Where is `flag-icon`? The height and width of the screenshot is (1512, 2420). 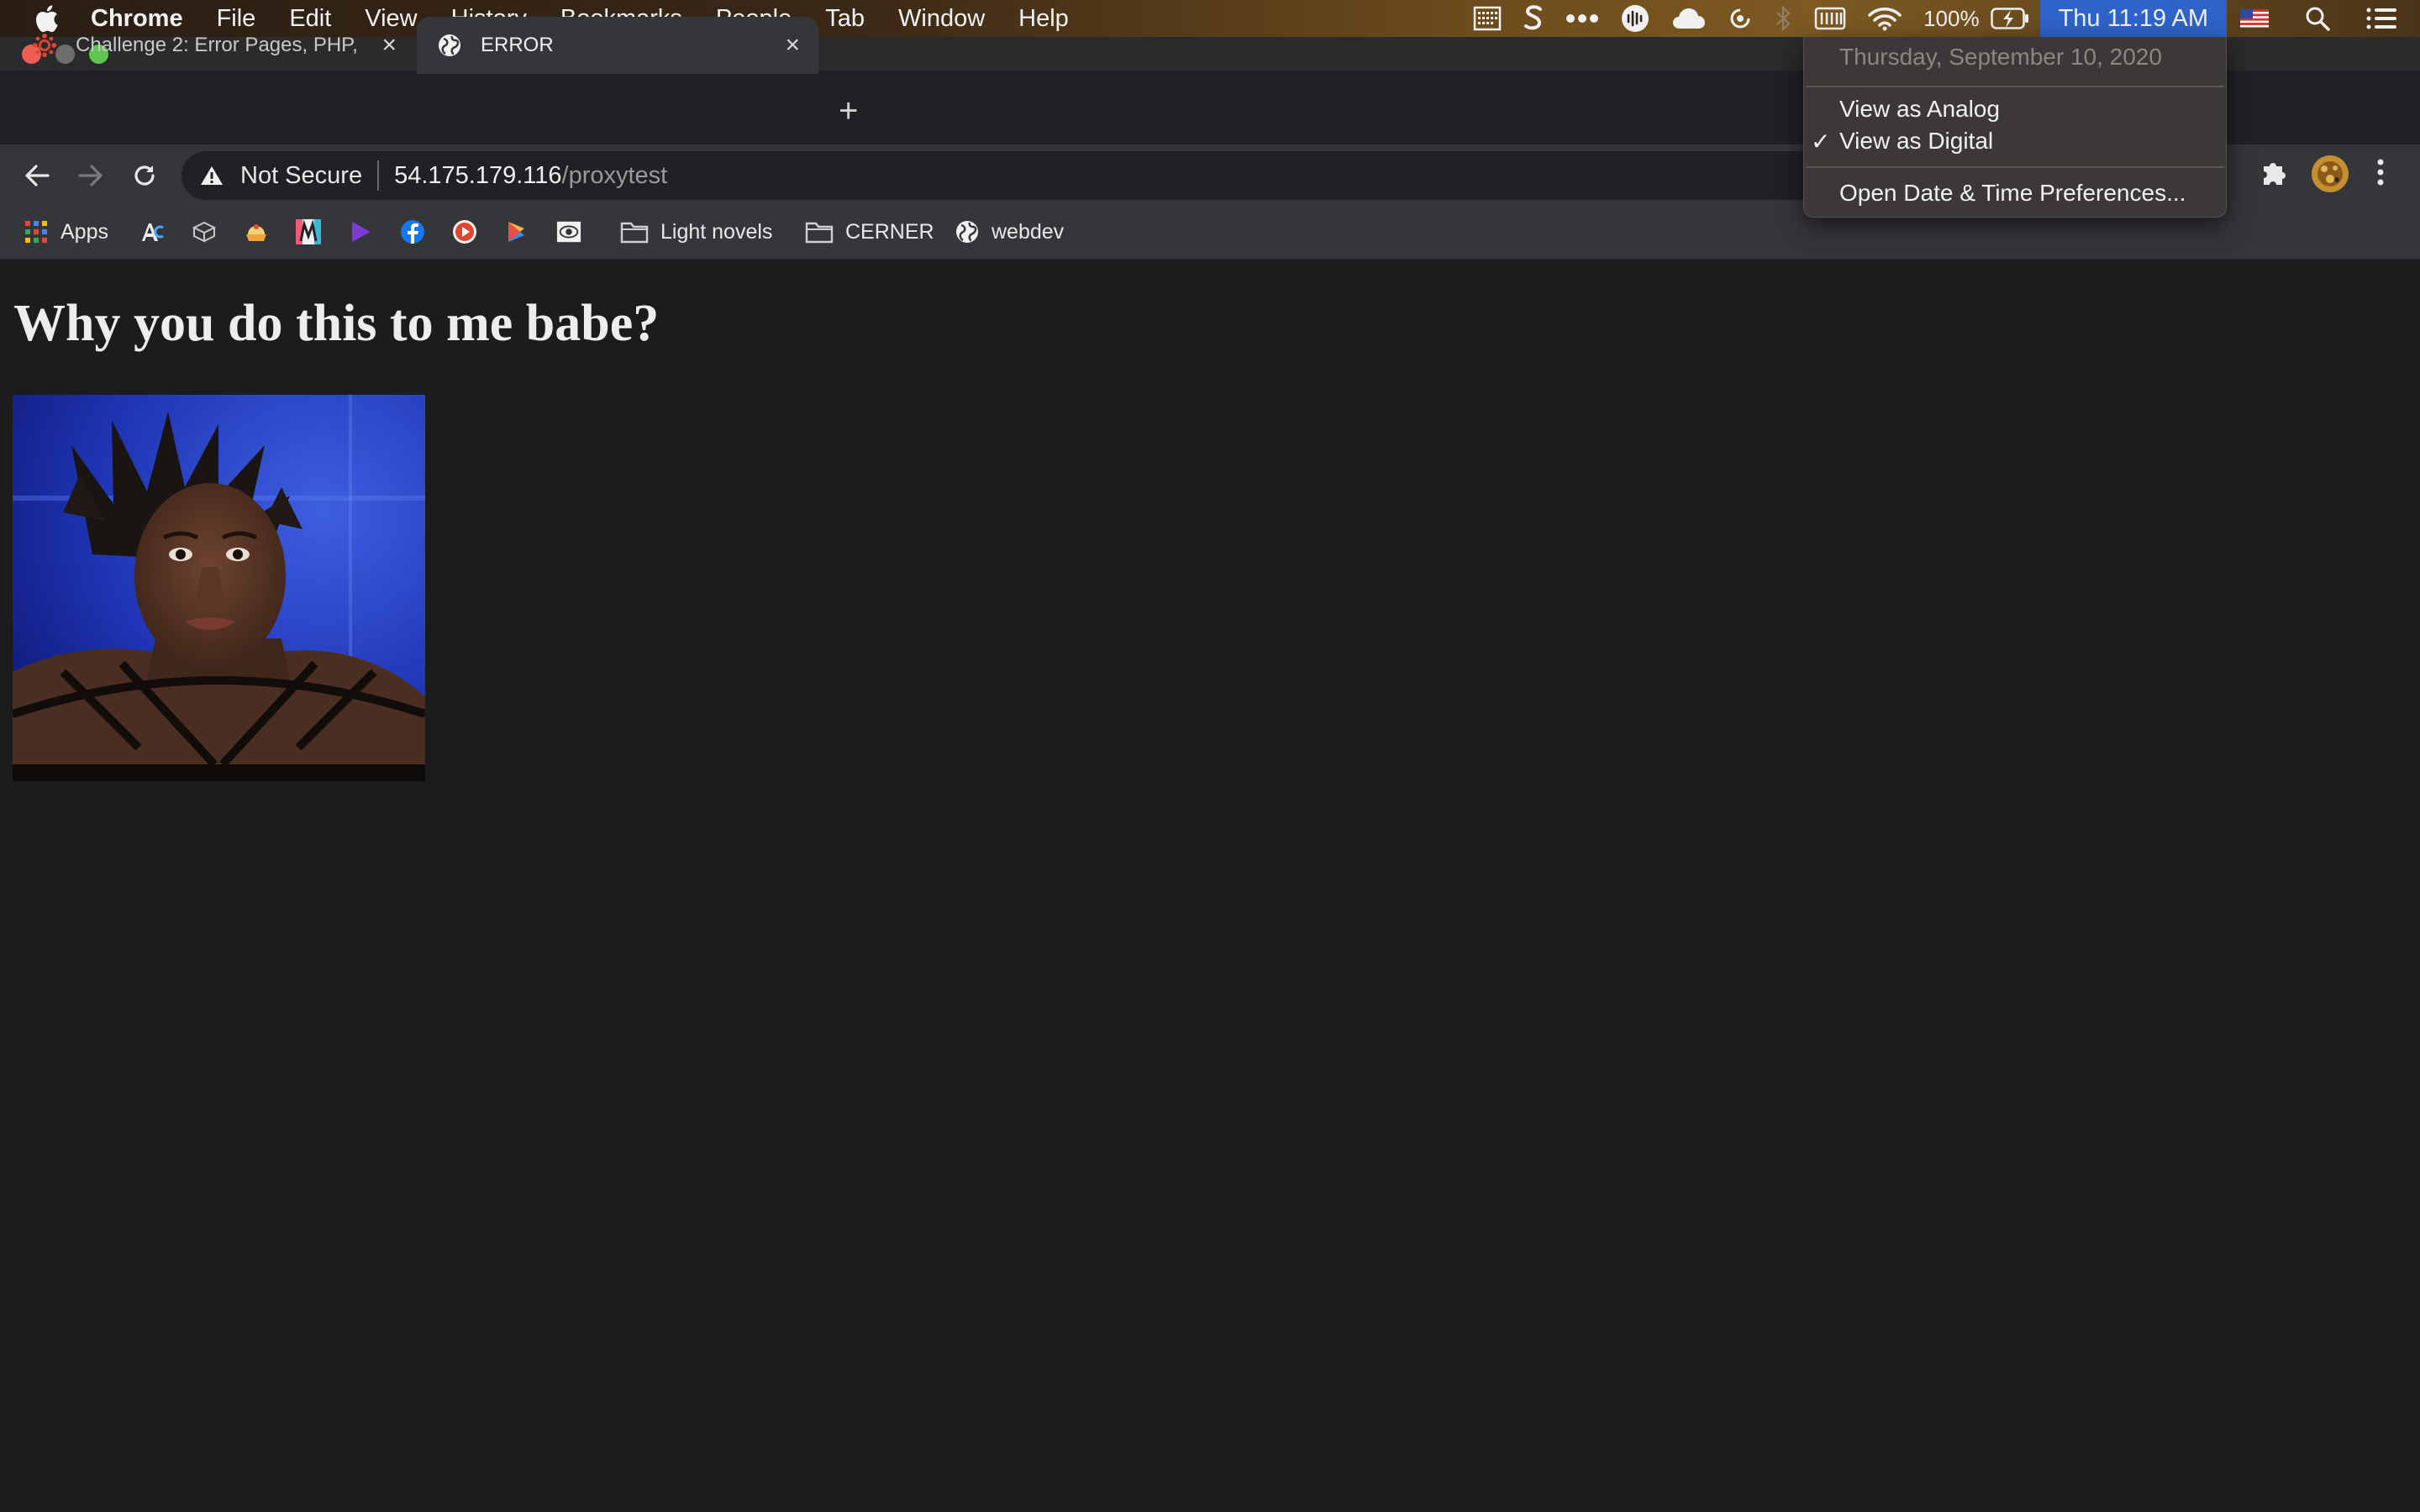 flag-icon is located at coordinates (2254, 18).